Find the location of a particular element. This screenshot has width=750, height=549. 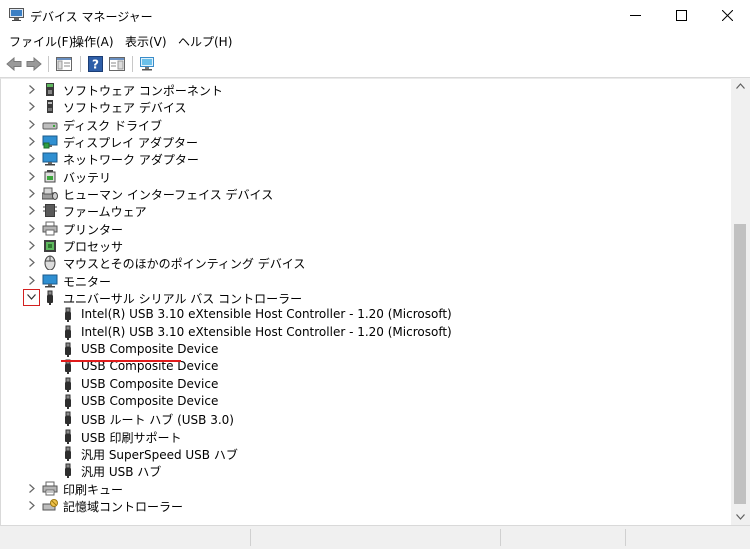

scan-hardware-button is located at coordinates (147, 64).